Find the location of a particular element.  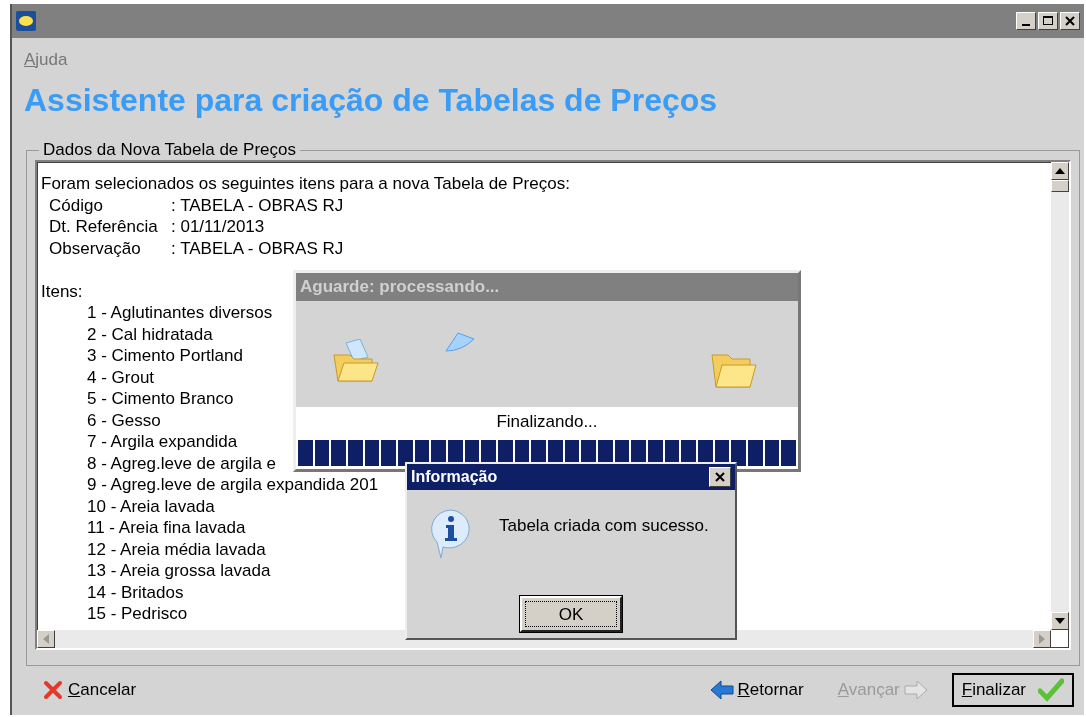

item-line: 3 - Cimento Portland is located at coordinates (164, 356).